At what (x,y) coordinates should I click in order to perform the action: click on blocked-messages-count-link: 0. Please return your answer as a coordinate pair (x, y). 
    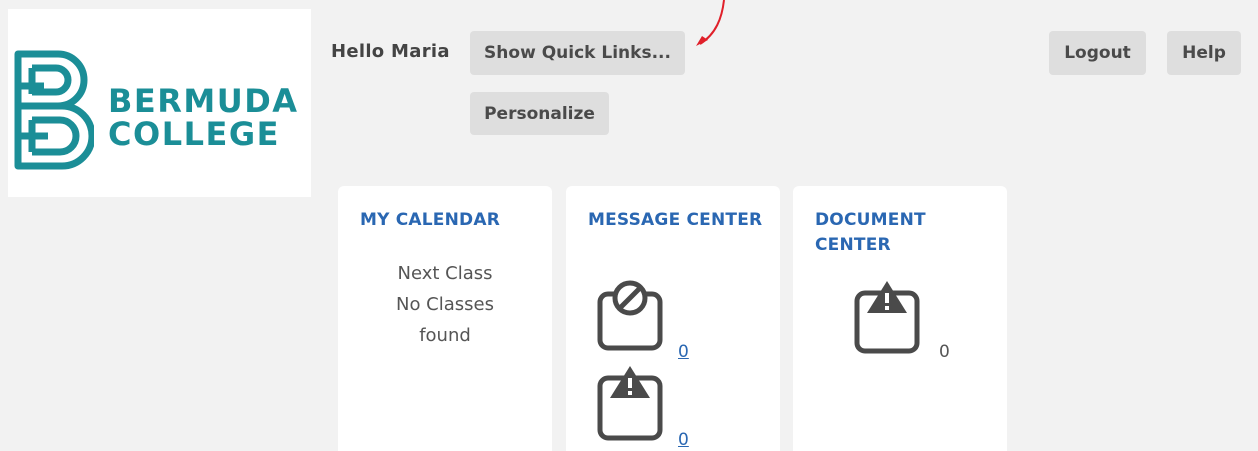
    Looking at the image, I should click on (683, 352).